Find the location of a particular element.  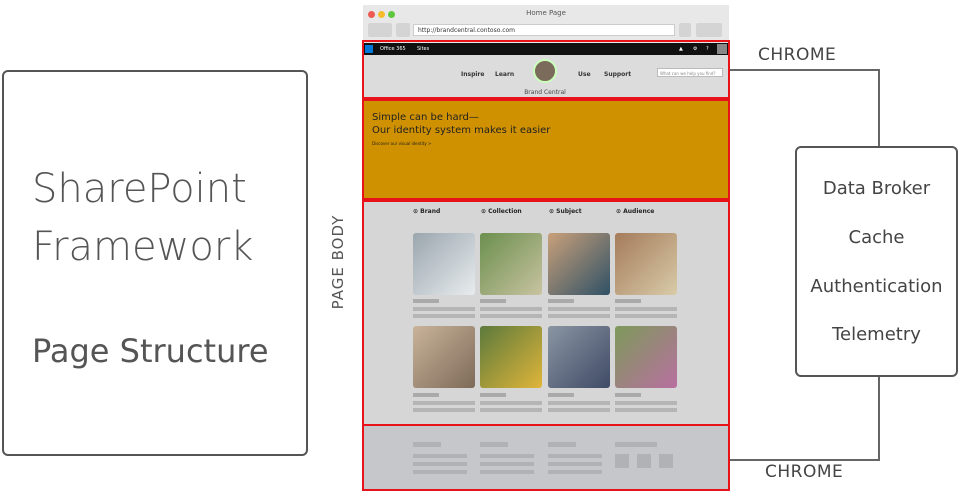

service-authentication: Authentication is located at coordinates (876, 286).